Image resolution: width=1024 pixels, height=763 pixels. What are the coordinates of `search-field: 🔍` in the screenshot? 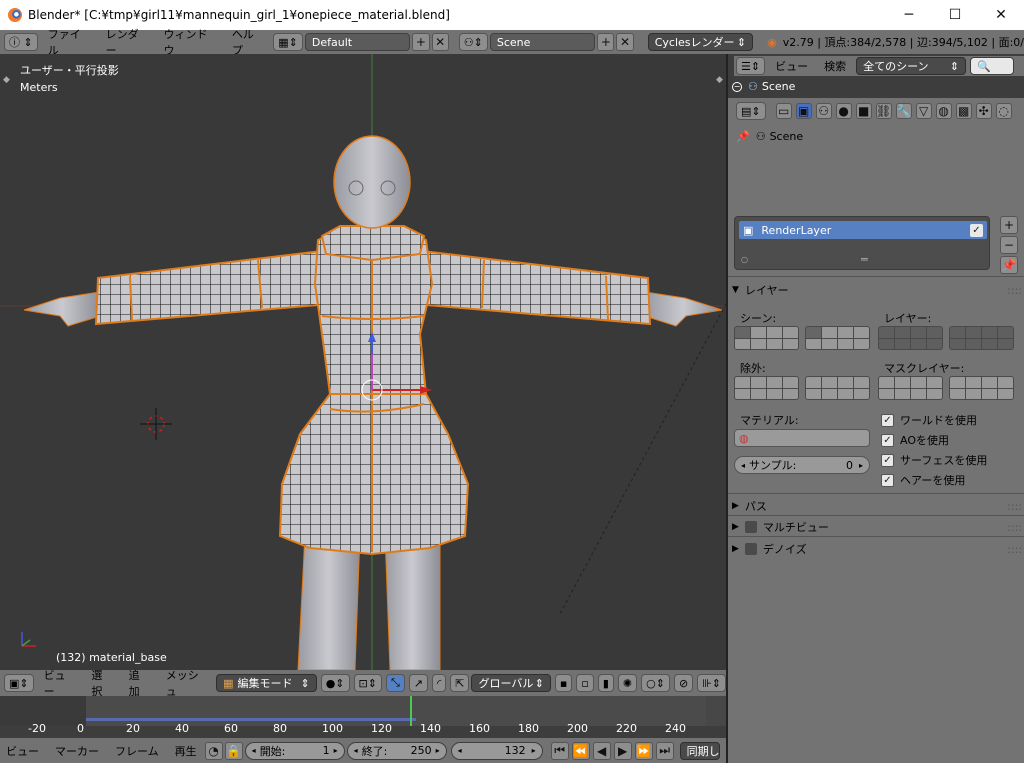 It's located at (992, 66).